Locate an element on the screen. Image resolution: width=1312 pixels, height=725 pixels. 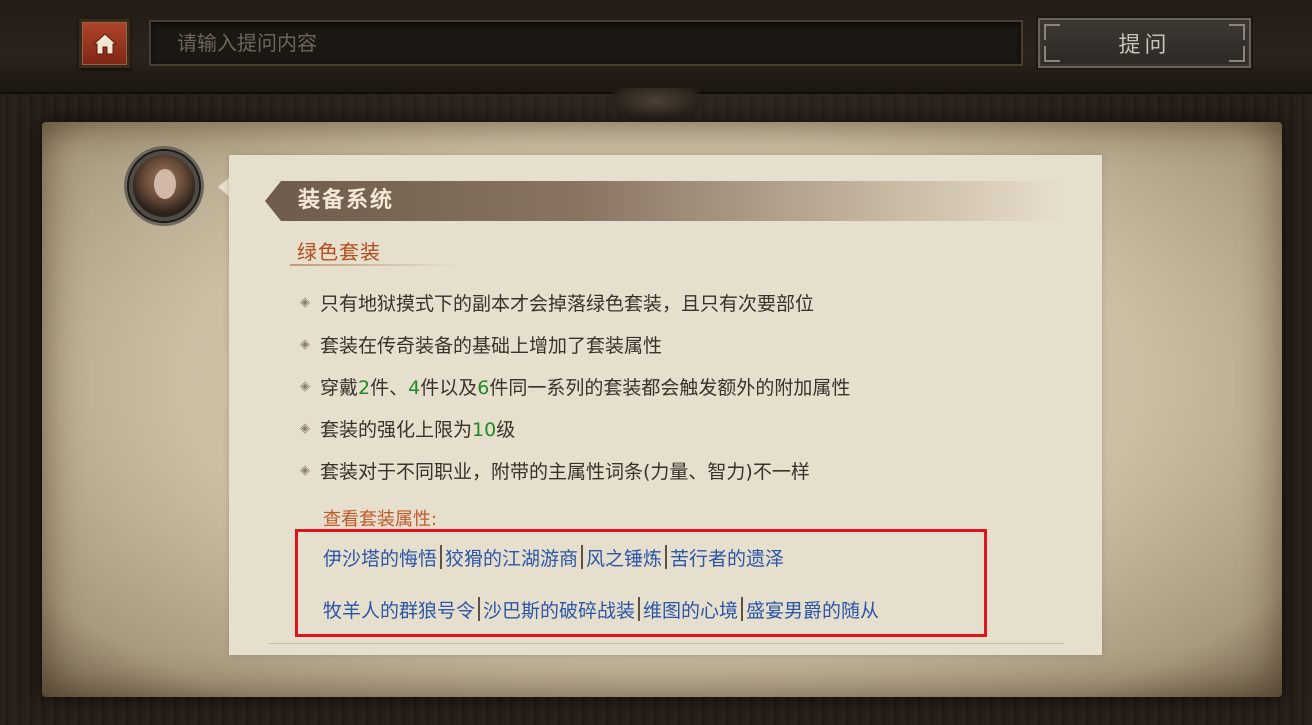
skull-ornament is located at coordinates (656, 105).